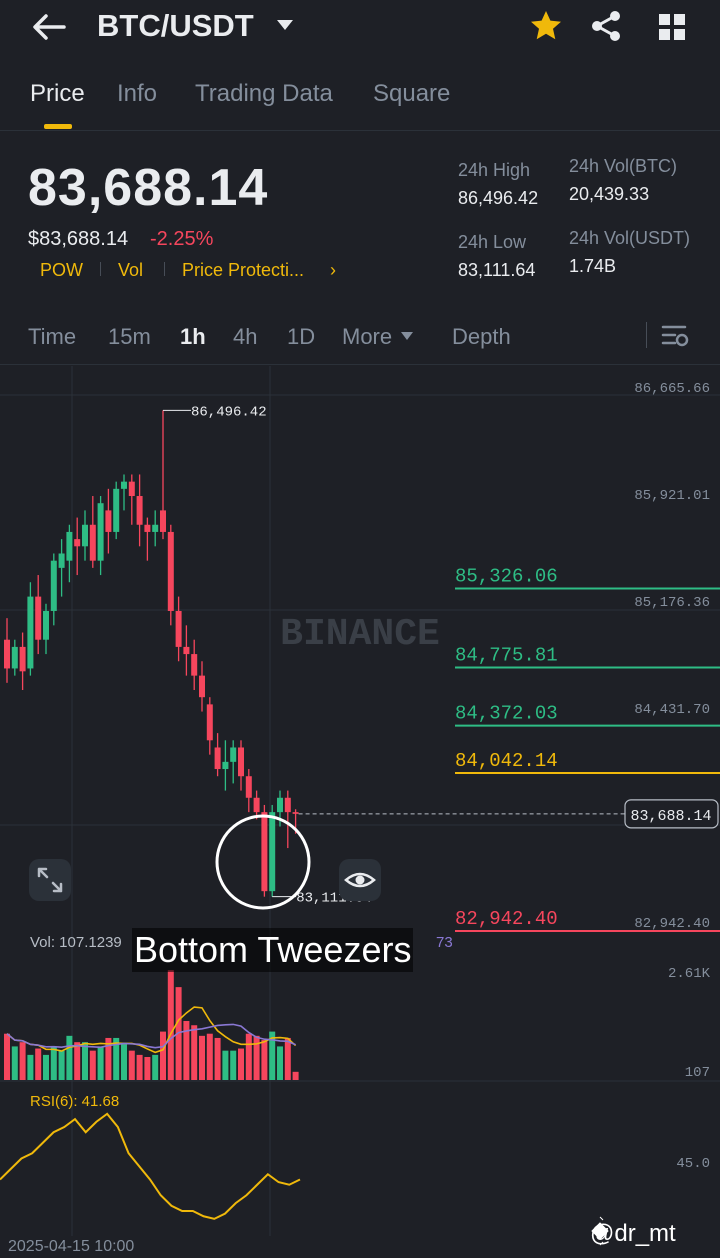 This screenshot has height=1258, width=720. Describe the element at coordinates (50, 880) in the screenshot. I see `expand-icon` at that location.